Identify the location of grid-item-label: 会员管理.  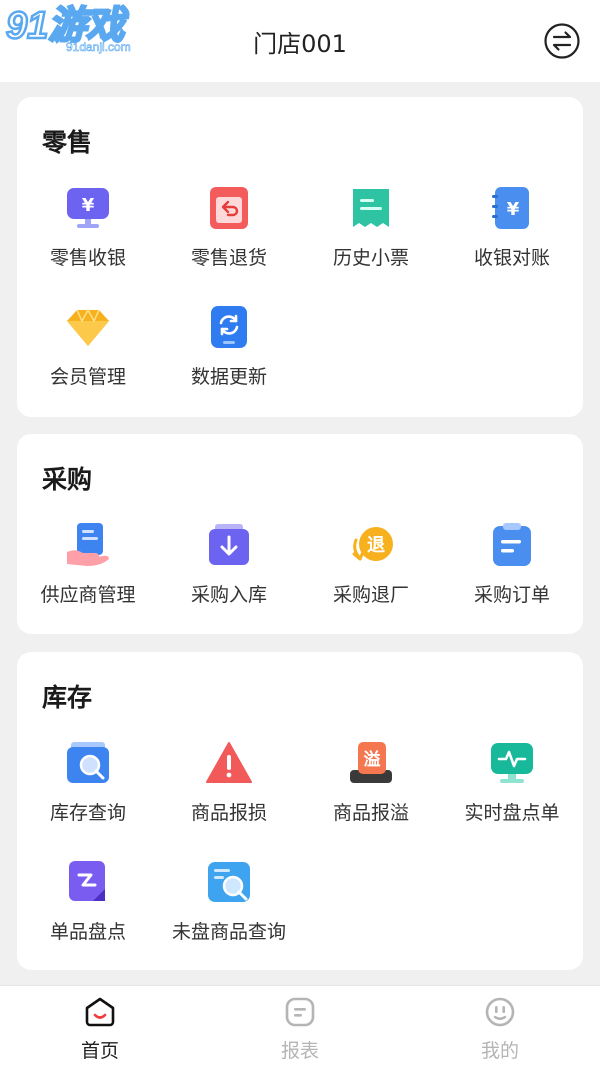
(87, 377).